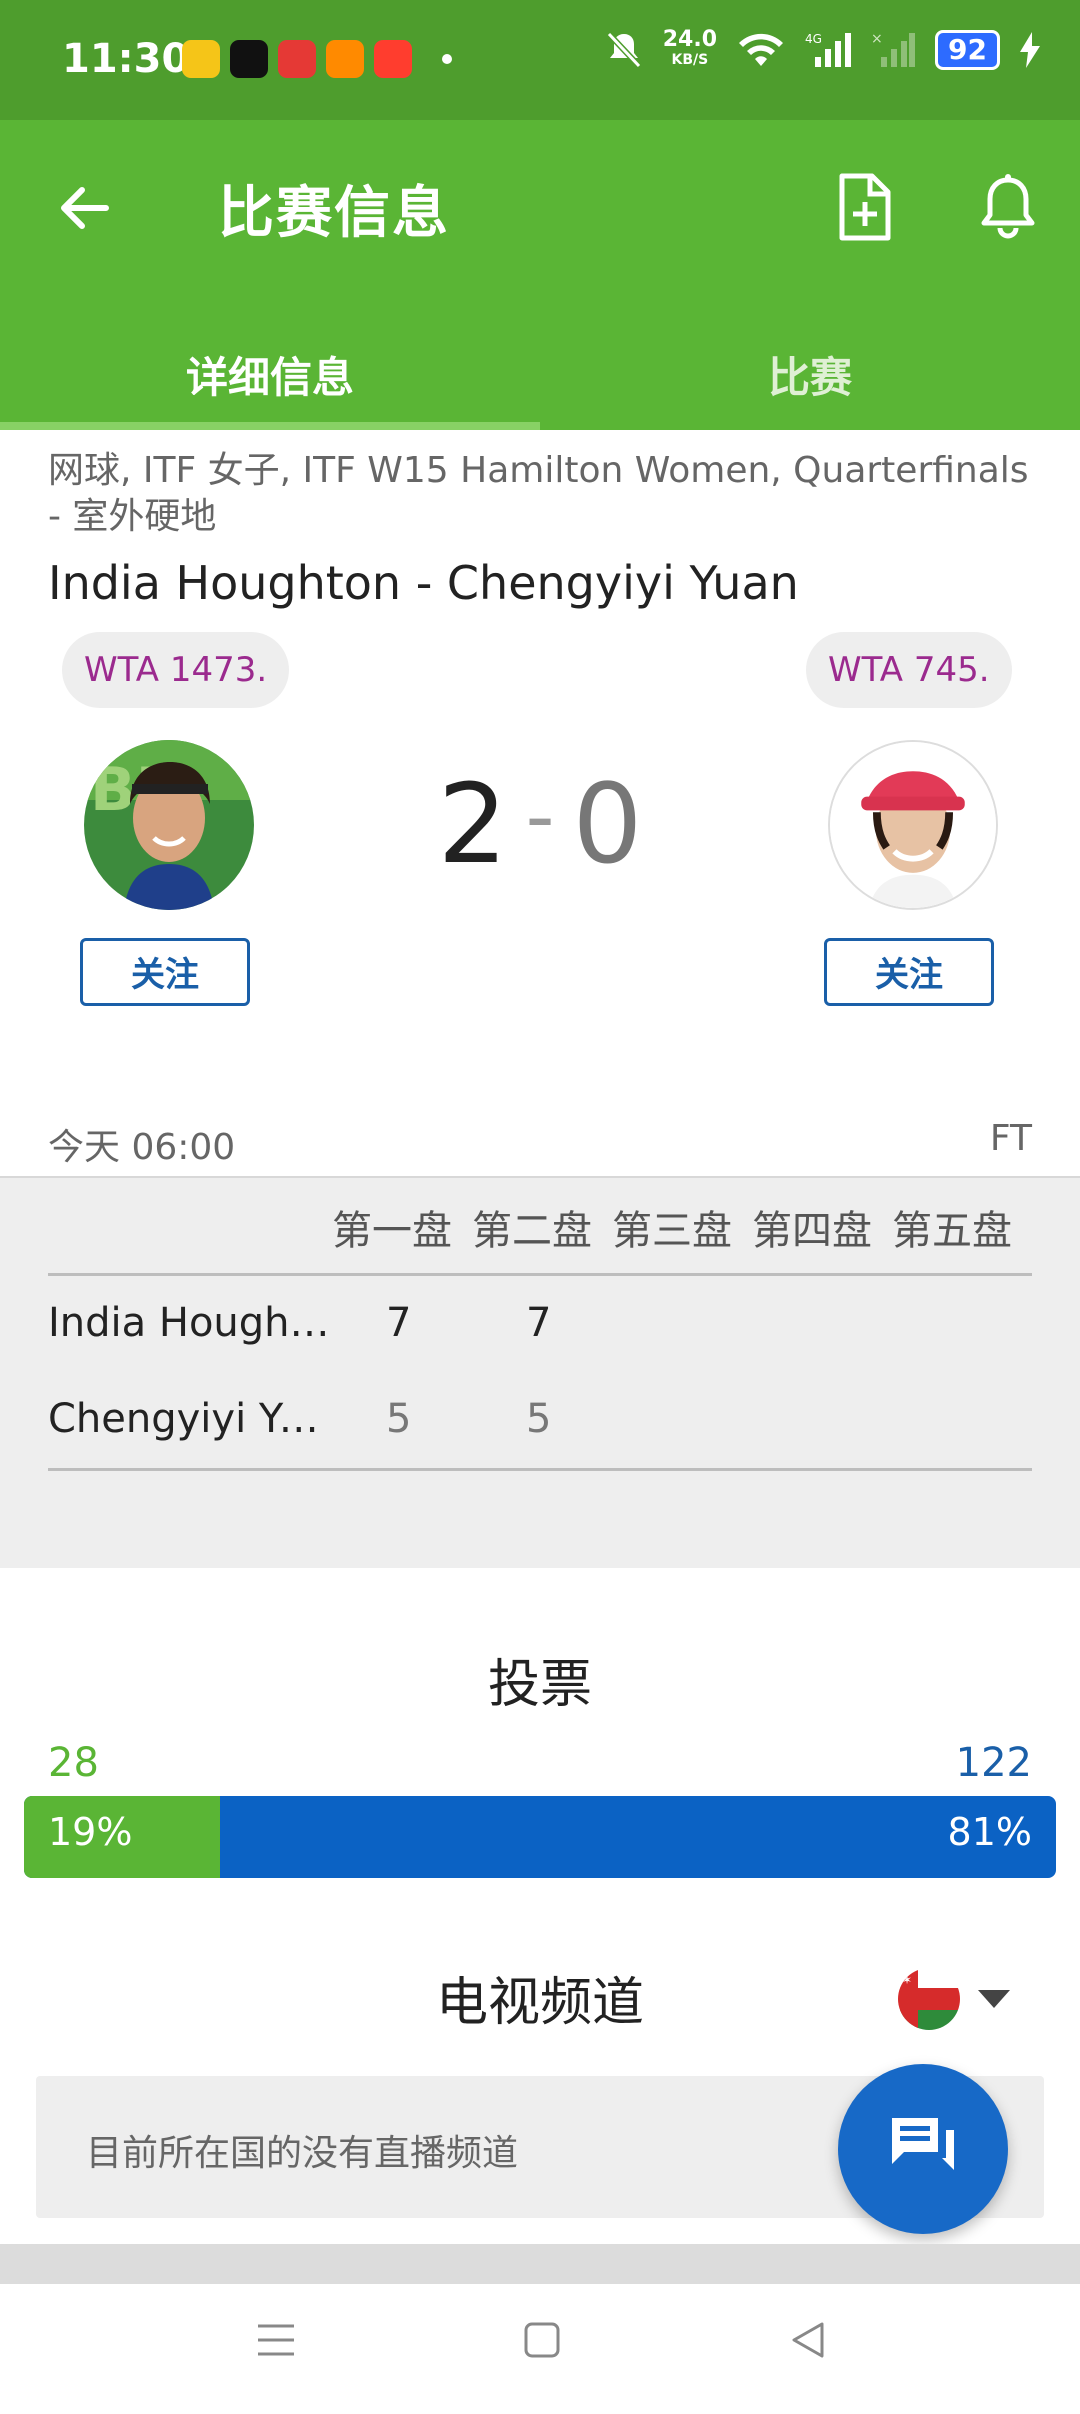  What do you see at coordinates (810, 380) in the screenshot?
I see `tab-match: 比赛` at bounding box center [810, 380].